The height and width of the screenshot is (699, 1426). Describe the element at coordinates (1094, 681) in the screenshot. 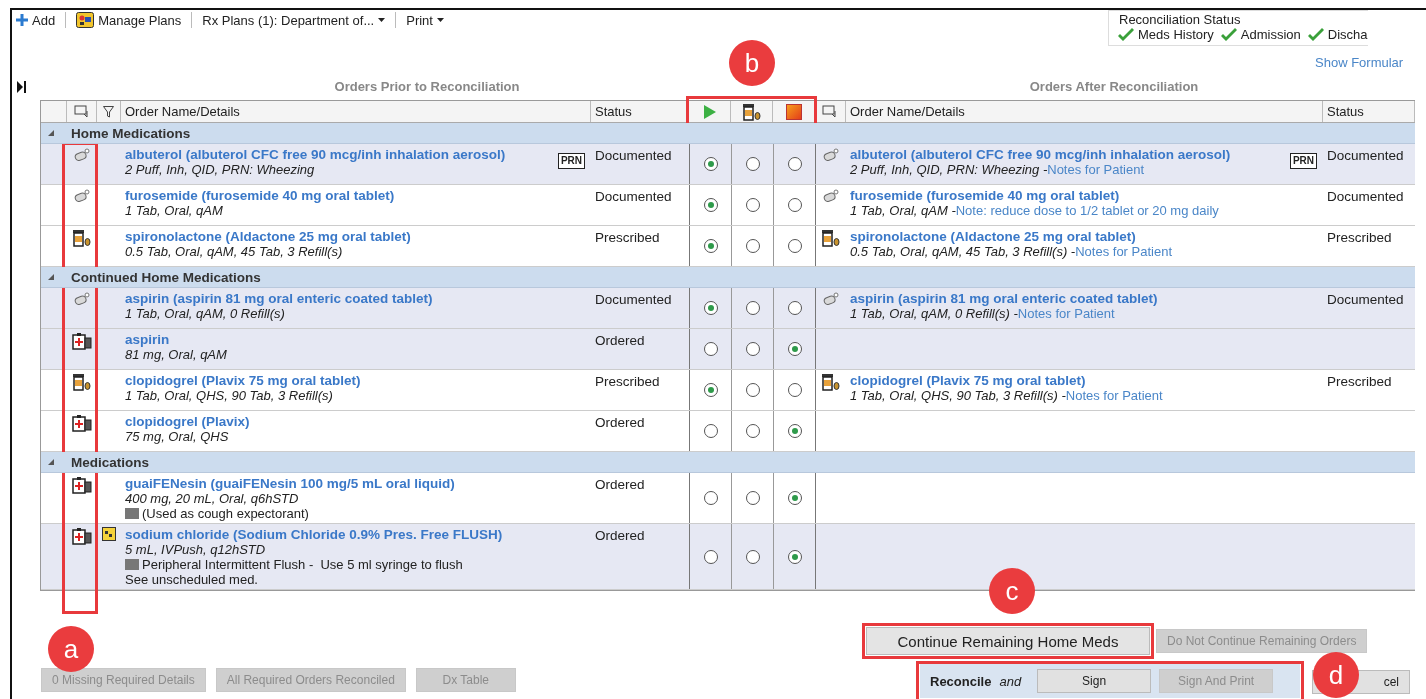

I see `sign-button: Sign` at that location.